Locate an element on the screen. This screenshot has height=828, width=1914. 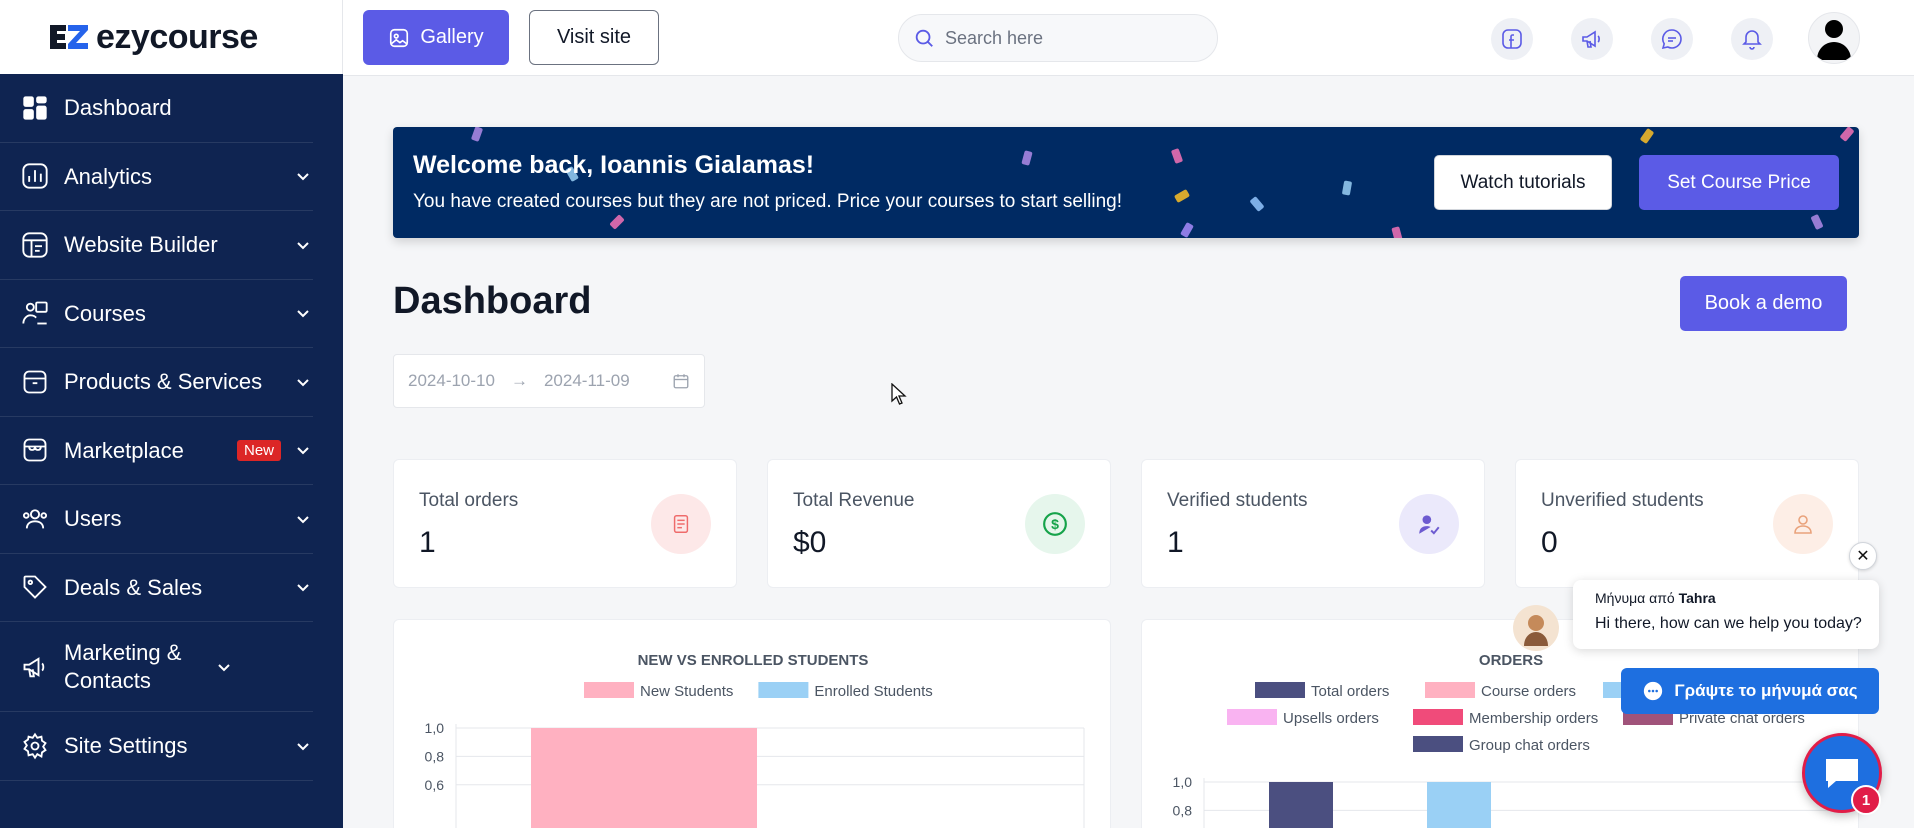
sidebar-item-dashboard: Dashboard is located at coordinates (156, 108).